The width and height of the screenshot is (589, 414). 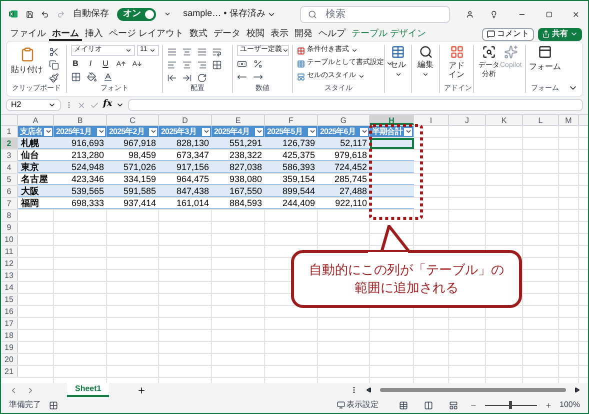 I want to click on file-name-menu: sample… • 保存済み, so click(x=229, y=14).